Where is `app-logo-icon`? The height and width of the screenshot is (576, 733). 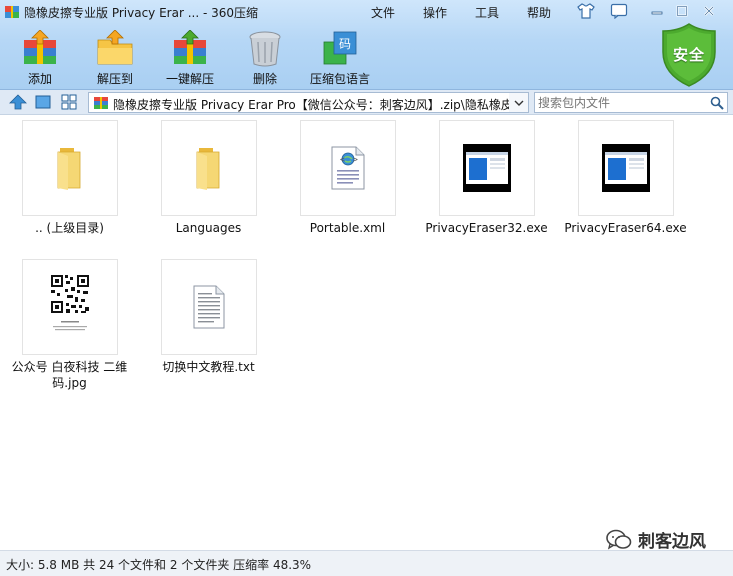 app-logo-icon is located at coordinates (12, 12).